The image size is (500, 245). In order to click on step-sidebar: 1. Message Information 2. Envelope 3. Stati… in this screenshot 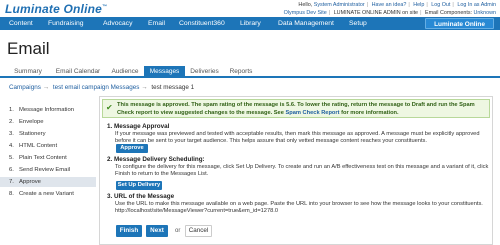, I will do `click(48, 171)`.